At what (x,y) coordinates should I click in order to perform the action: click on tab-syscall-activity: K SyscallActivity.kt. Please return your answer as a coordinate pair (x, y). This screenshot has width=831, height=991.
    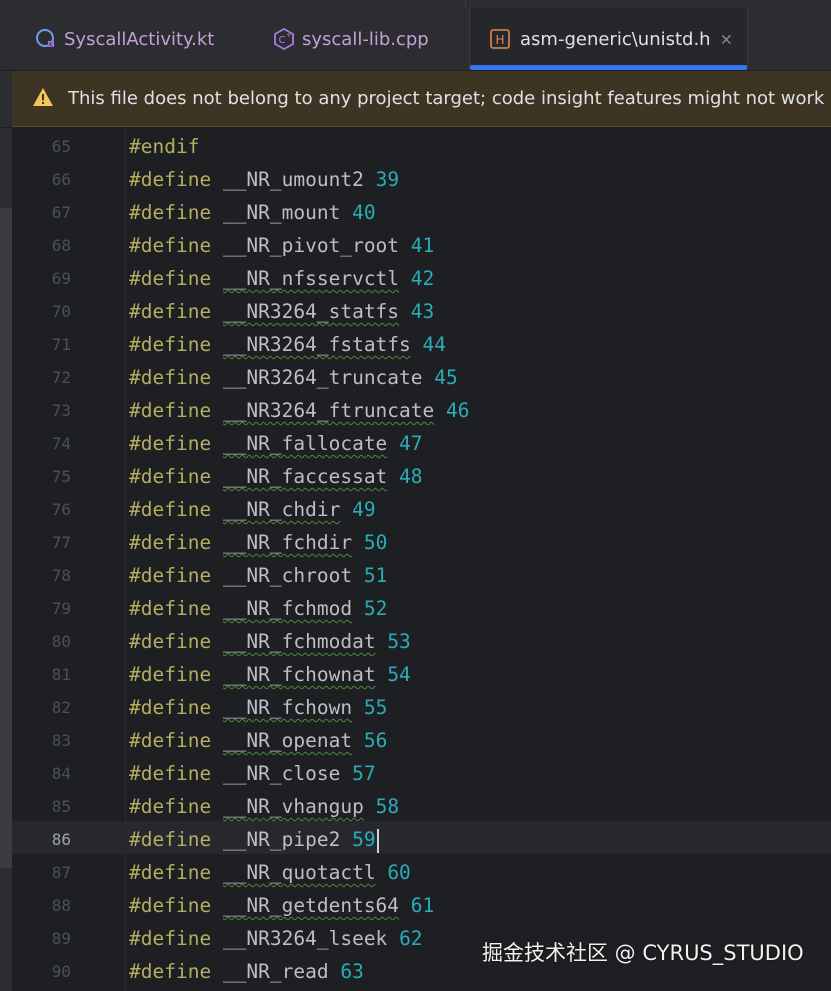
    Looking at the image, I should click on (135, 39).